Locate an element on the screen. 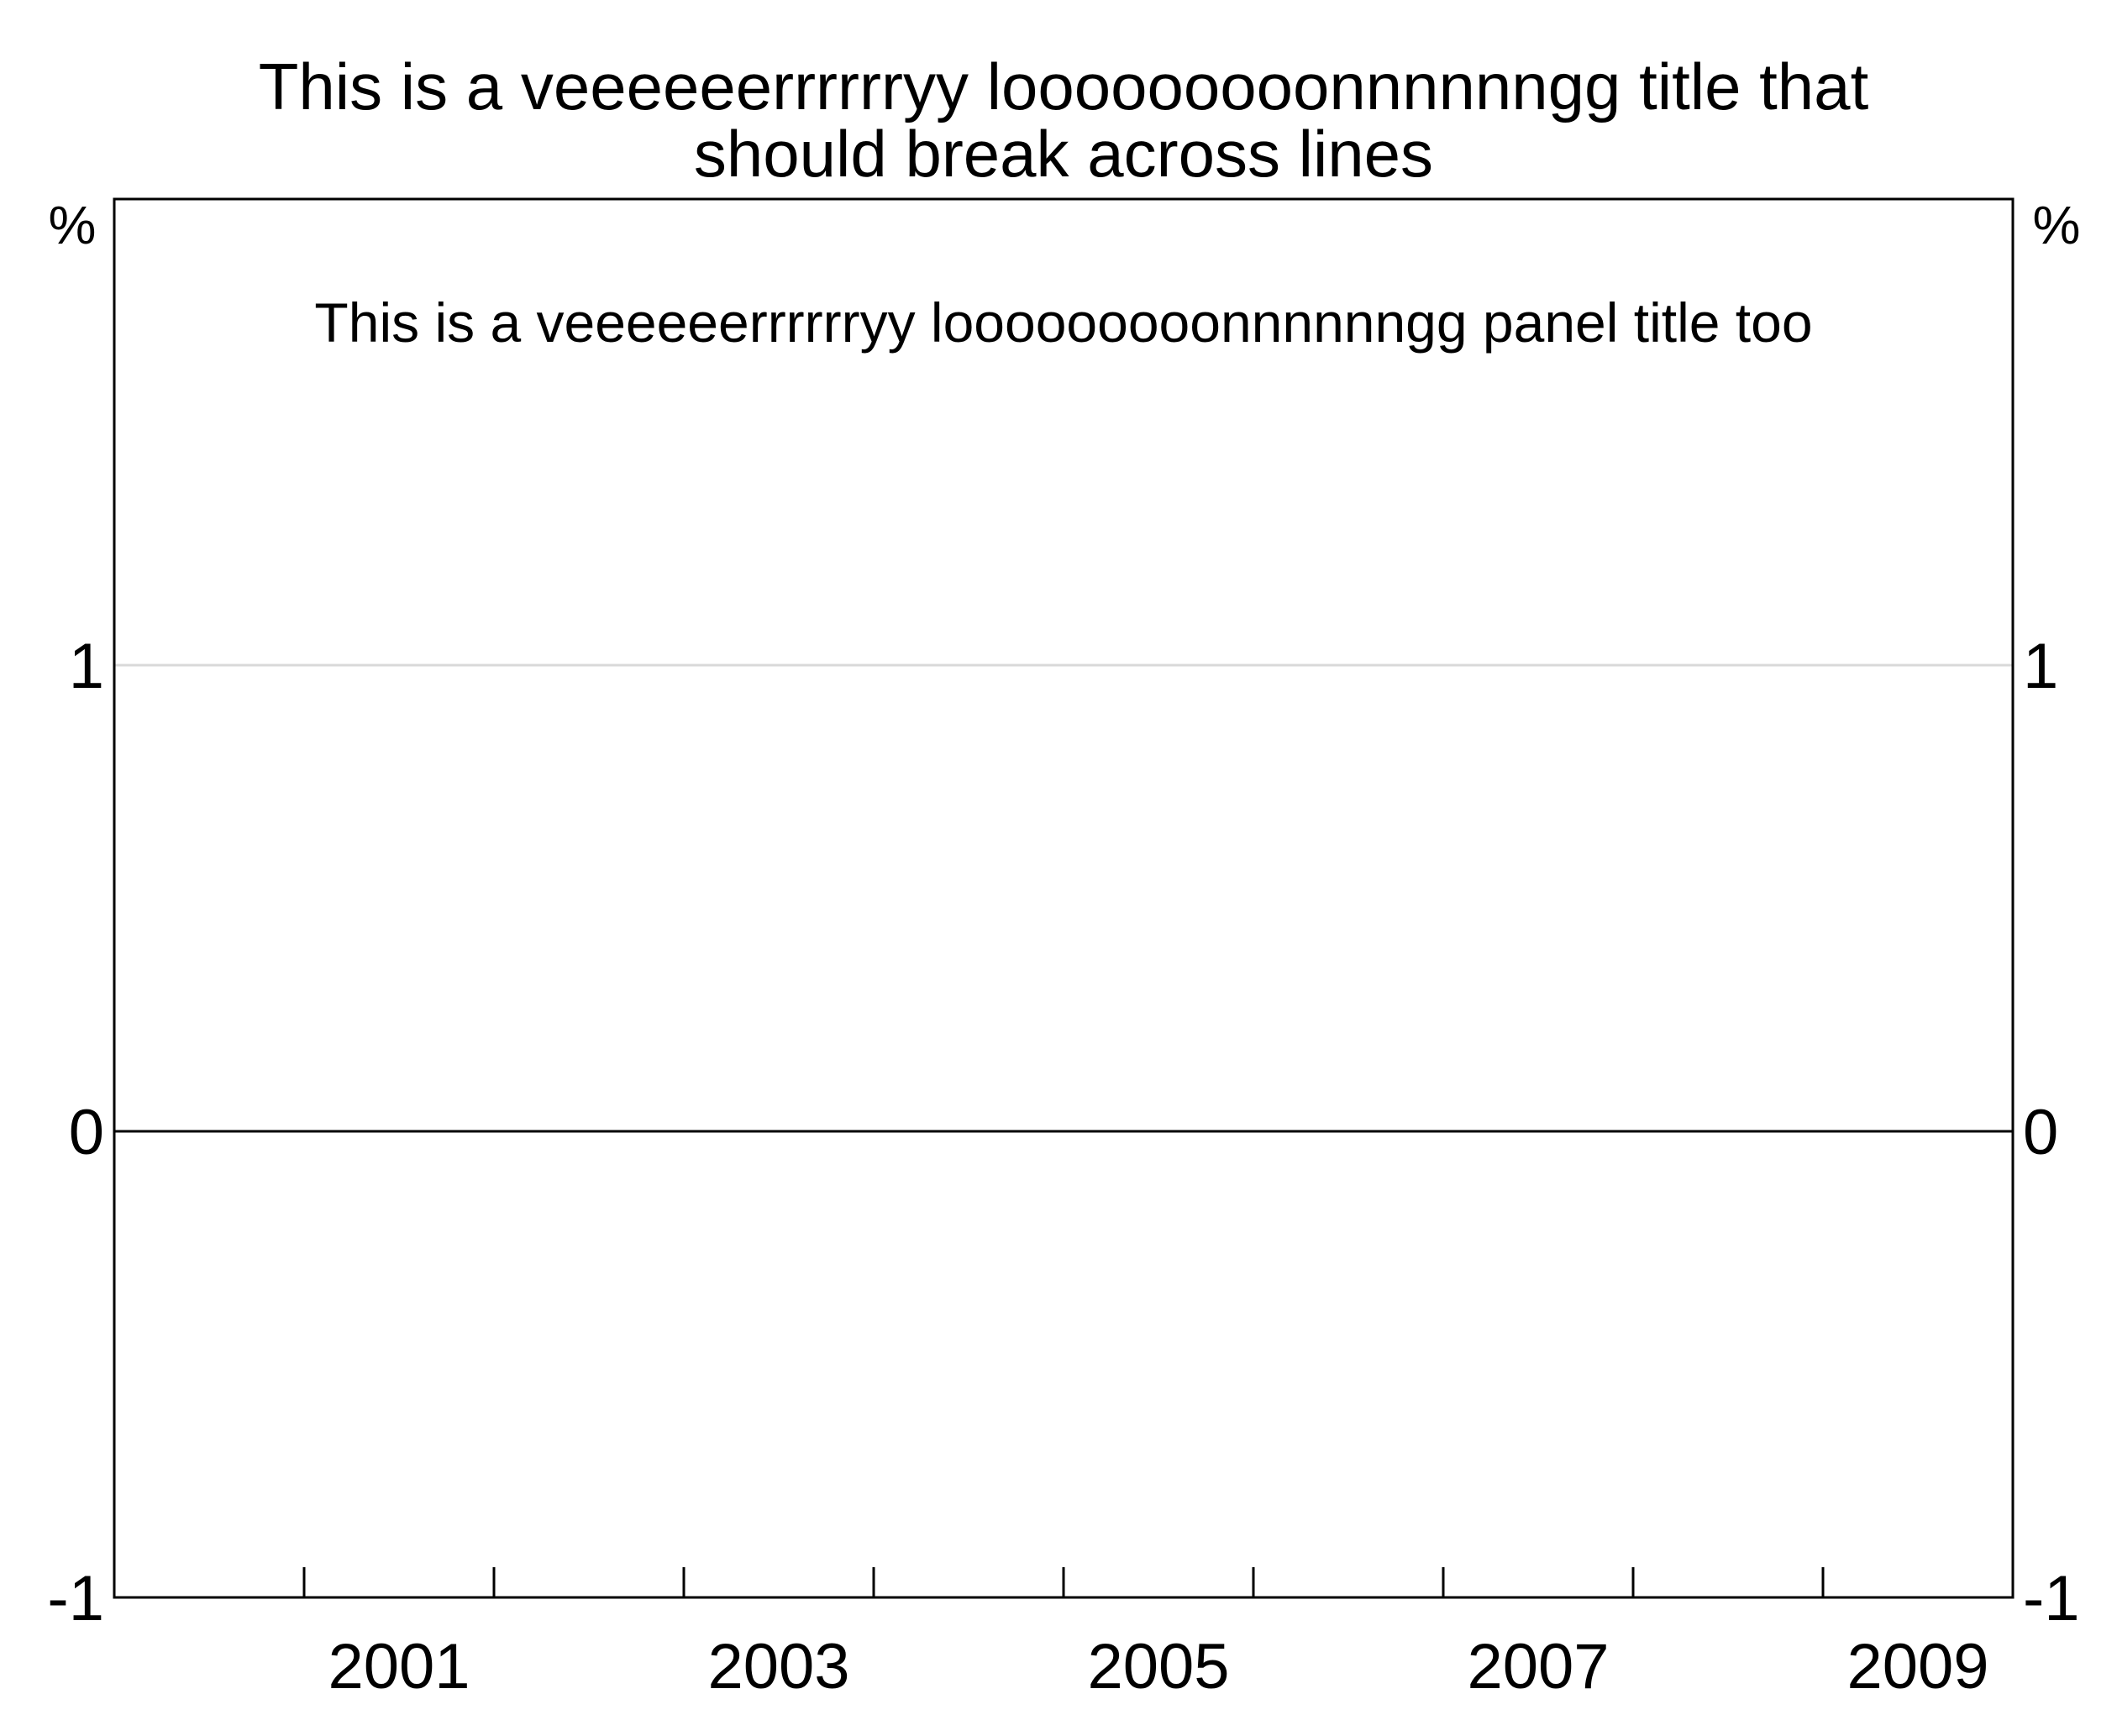 Image resolution: width=2117 pixels, height=1736 pixels. y-axis-right: -1 0 1 is located at coordinates (2051, 1132).